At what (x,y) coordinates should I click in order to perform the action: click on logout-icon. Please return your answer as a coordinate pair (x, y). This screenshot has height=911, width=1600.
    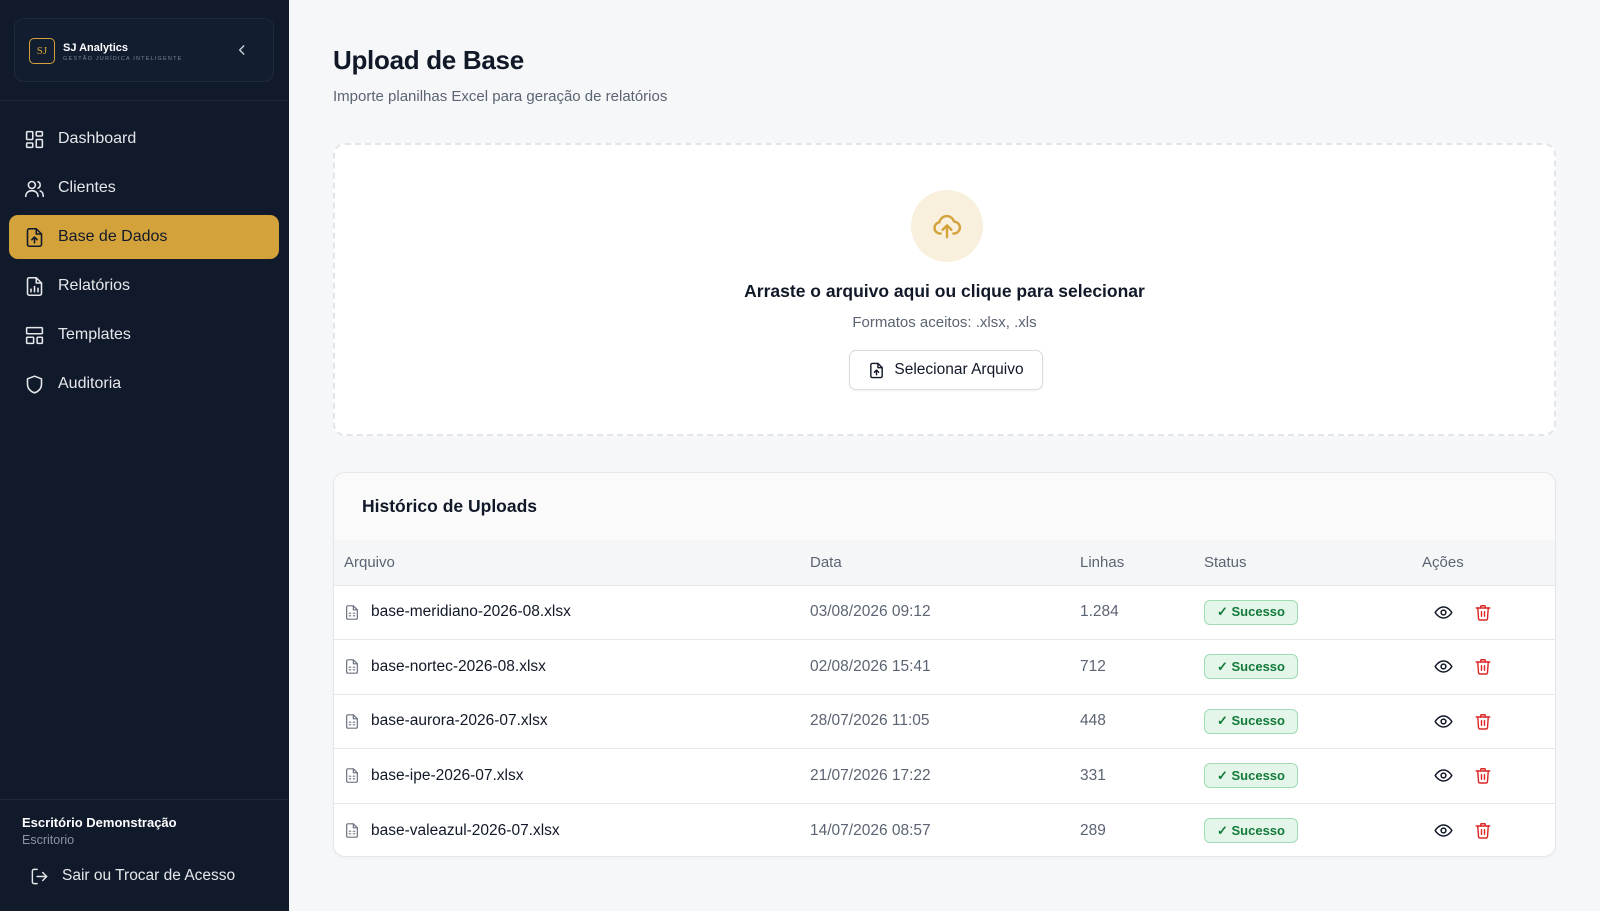
    Looking at the image, I should click on (40, 876).